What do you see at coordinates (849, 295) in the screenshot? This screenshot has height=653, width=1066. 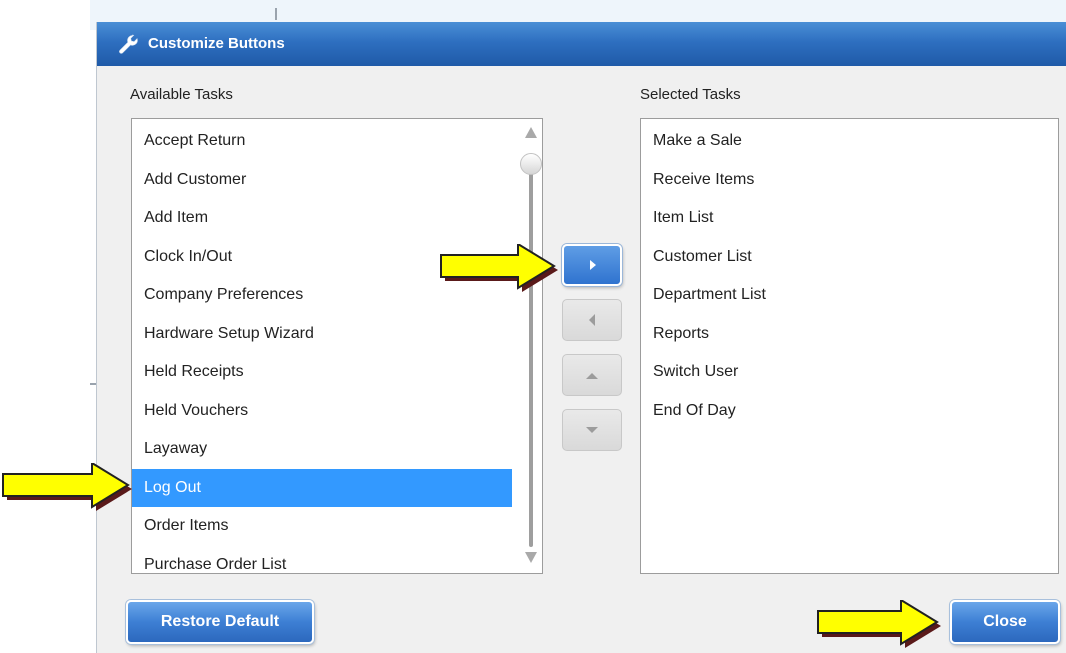 I see `selected-task-list-item: Department List` at bounding box center [849, 295].